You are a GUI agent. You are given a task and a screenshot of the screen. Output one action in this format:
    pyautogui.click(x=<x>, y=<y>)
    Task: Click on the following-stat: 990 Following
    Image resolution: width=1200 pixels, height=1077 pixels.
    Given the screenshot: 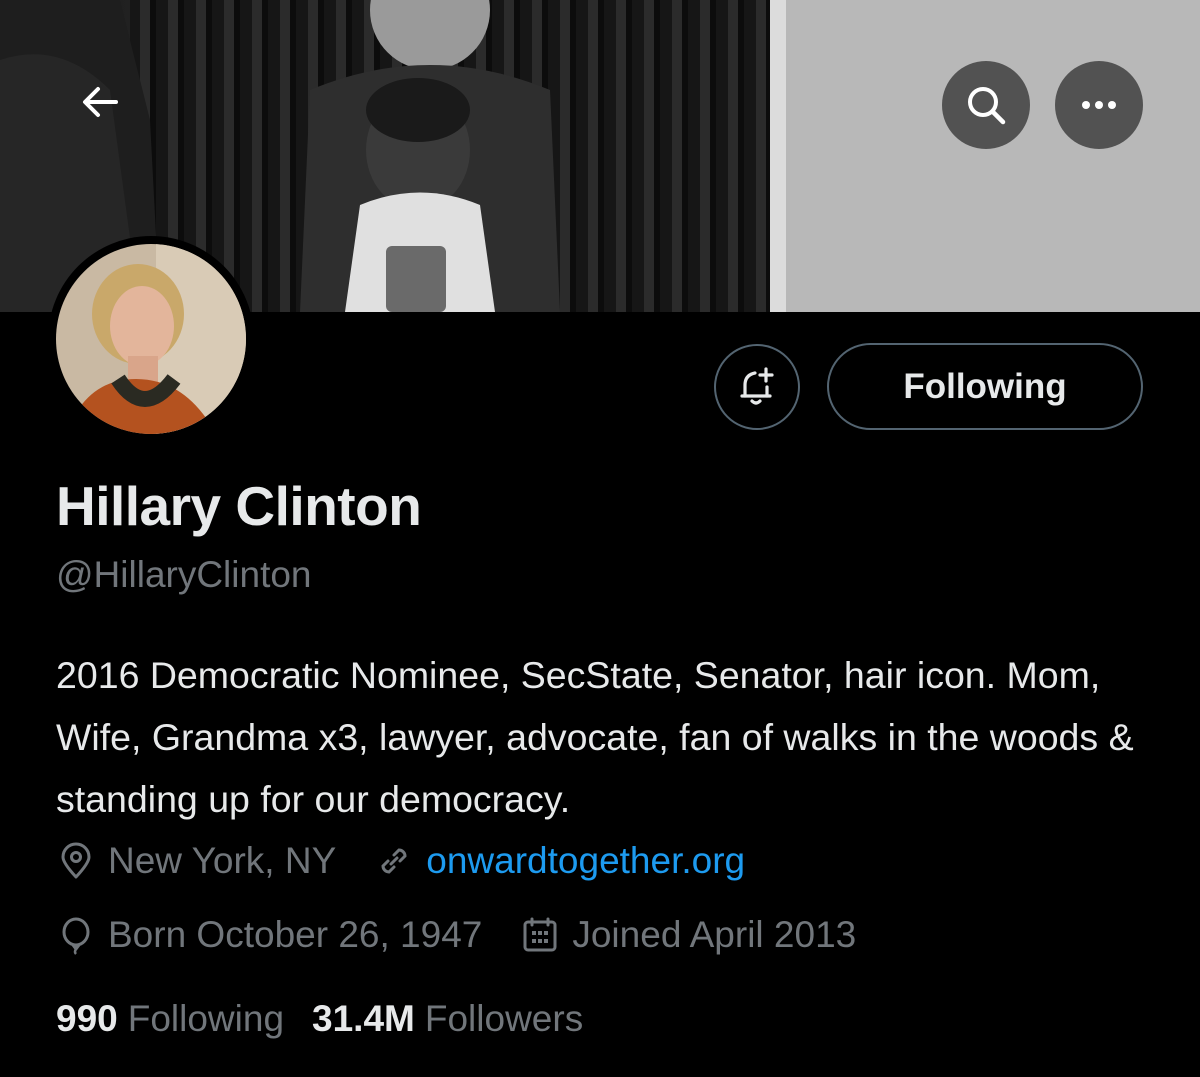 What is the action you would take?
    pyautogui.click(x=170, y=1019)
    